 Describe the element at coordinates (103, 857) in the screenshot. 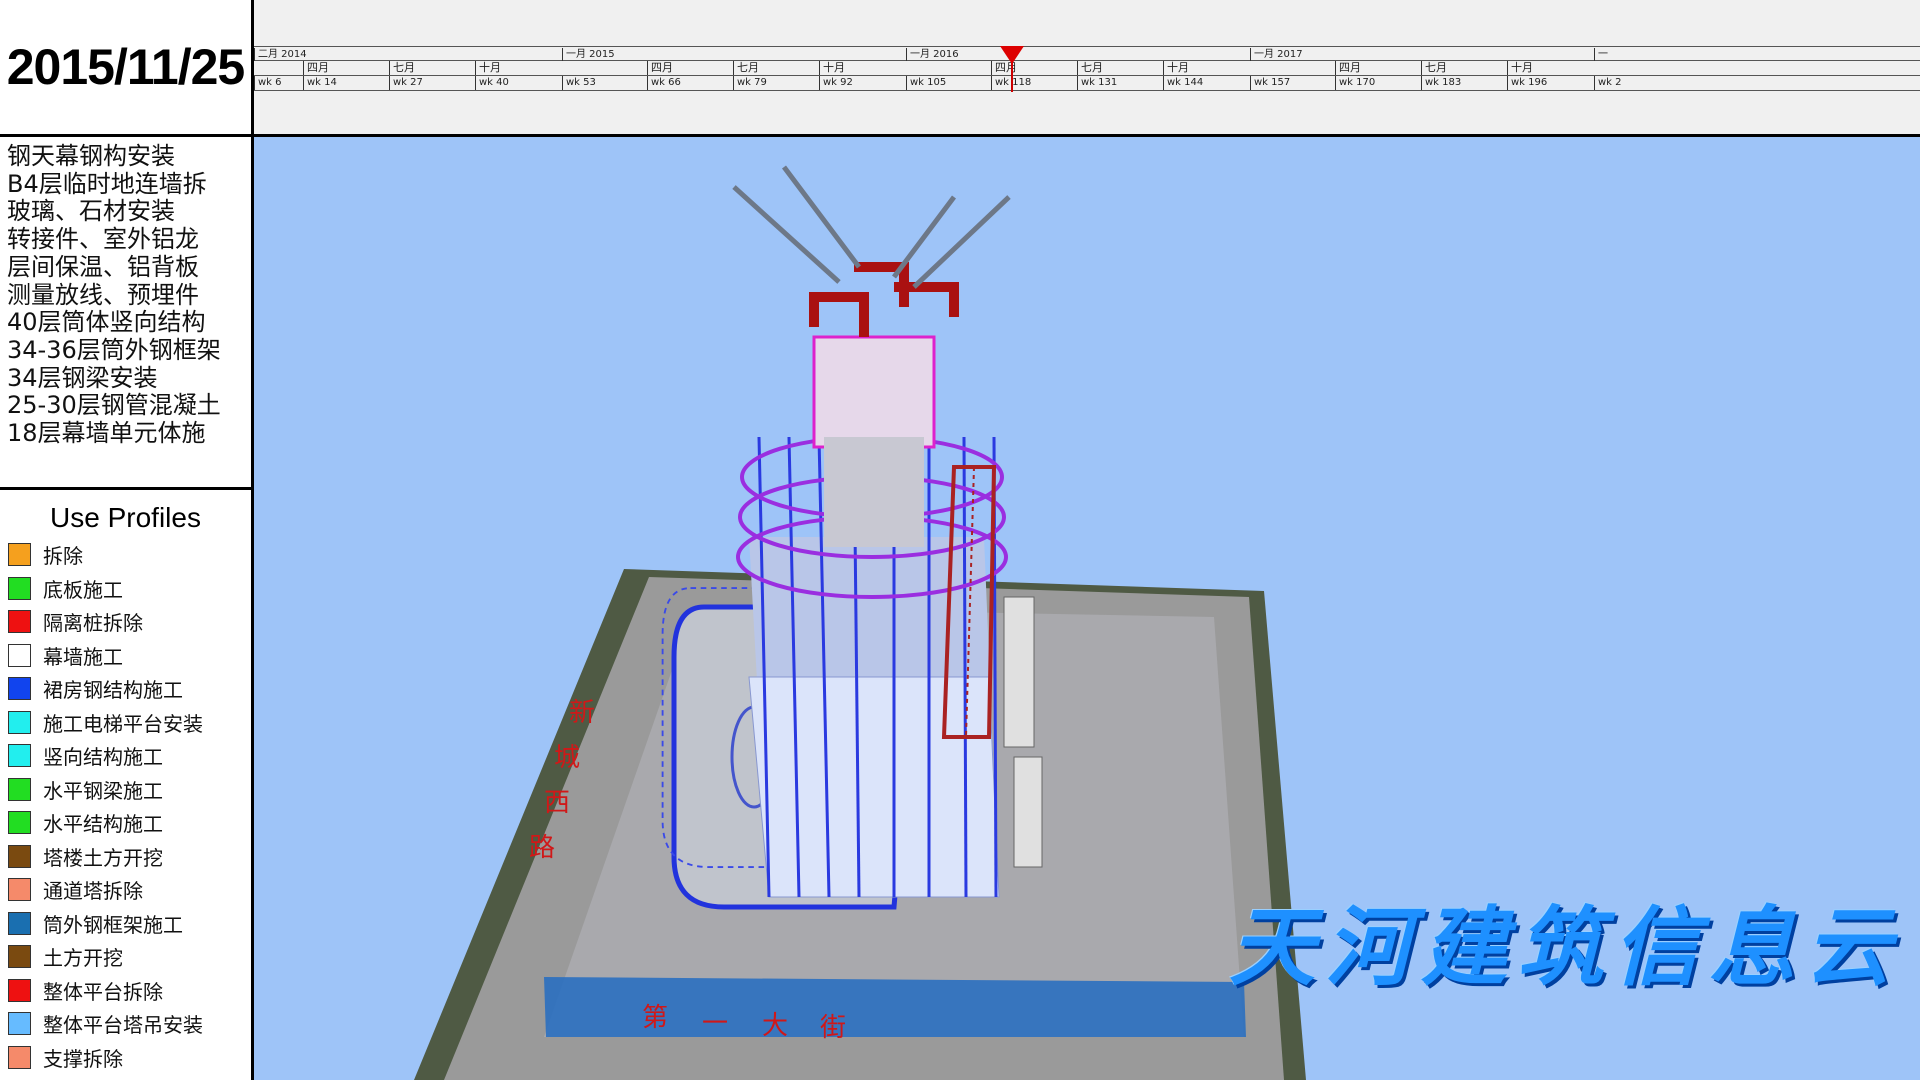

I see `legend-label: 塔楼土方开挖` at that location.